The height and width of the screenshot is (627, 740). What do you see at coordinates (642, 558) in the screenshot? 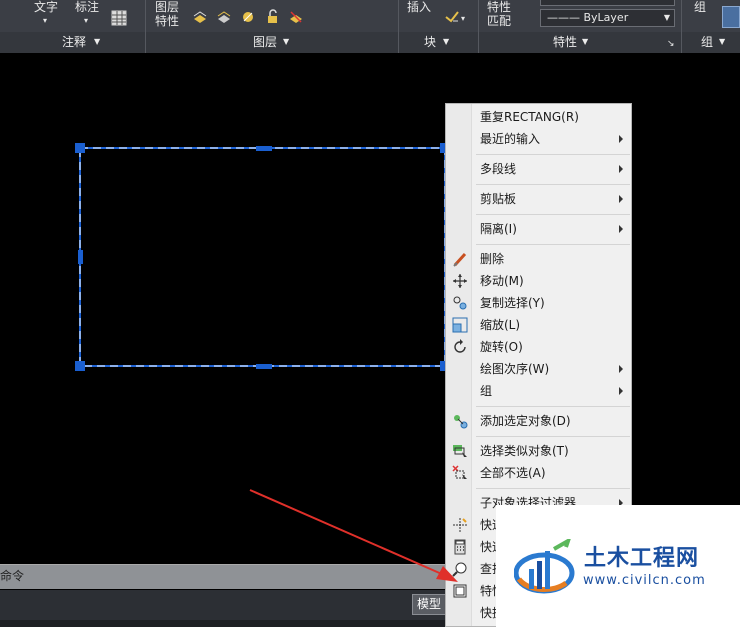
I see `watermark-name: 土木工程网` at bounding box center [642, 558].